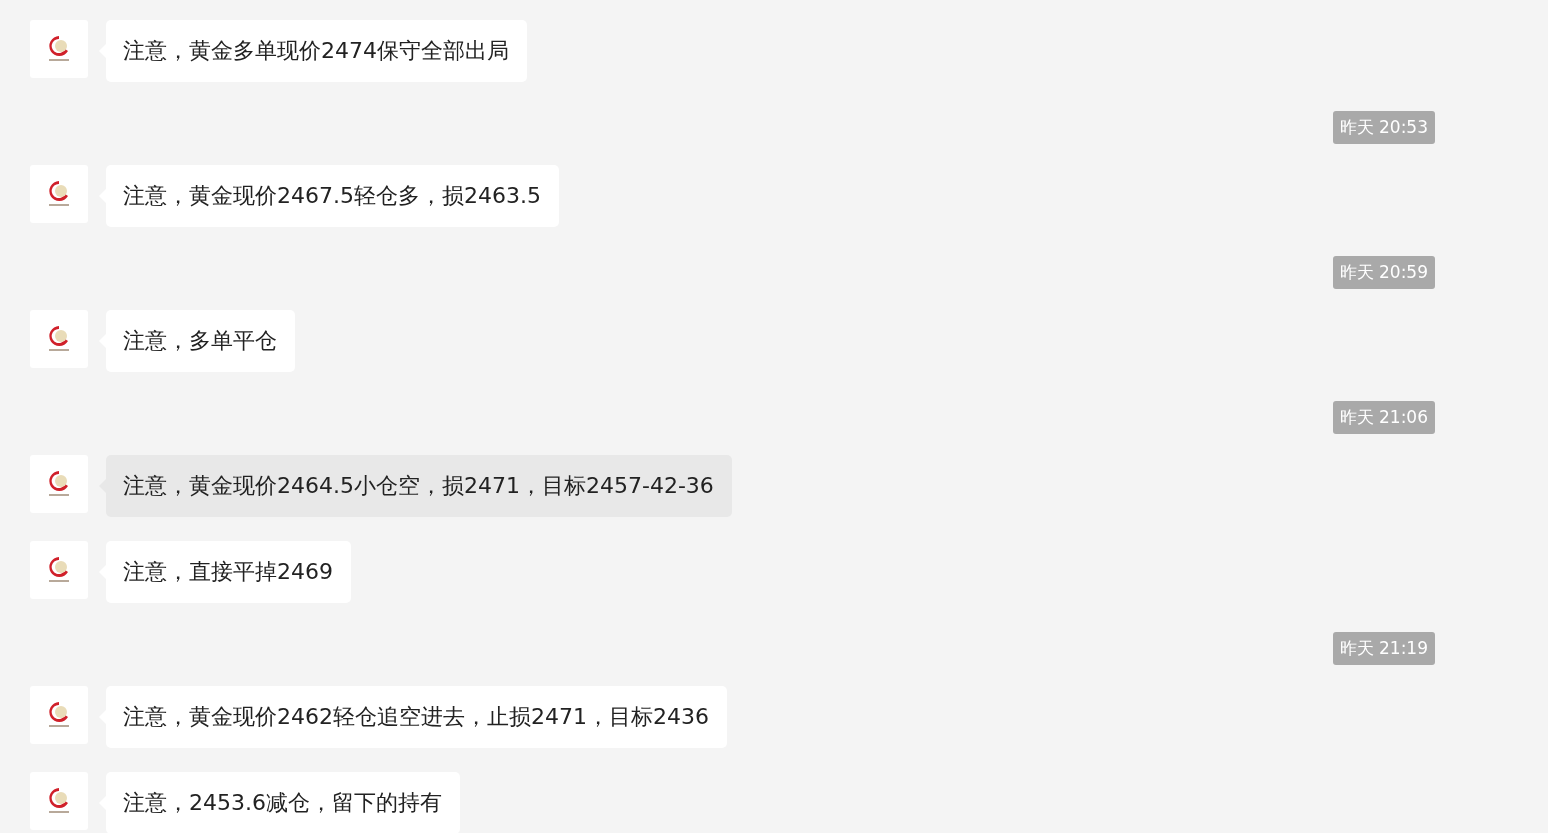 This screenshot has height=833, width=1548. I want to click on message-bubble: 注意，直接平掉2469, so click(228, 572).